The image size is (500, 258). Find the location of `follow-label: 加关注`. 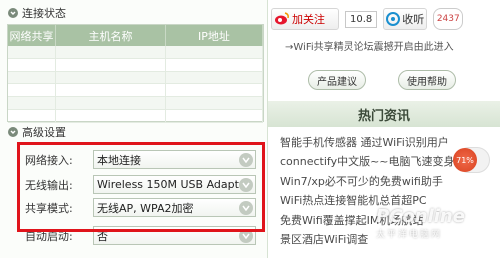

follow-label: 加关注 is located at coordinates (308, 19).